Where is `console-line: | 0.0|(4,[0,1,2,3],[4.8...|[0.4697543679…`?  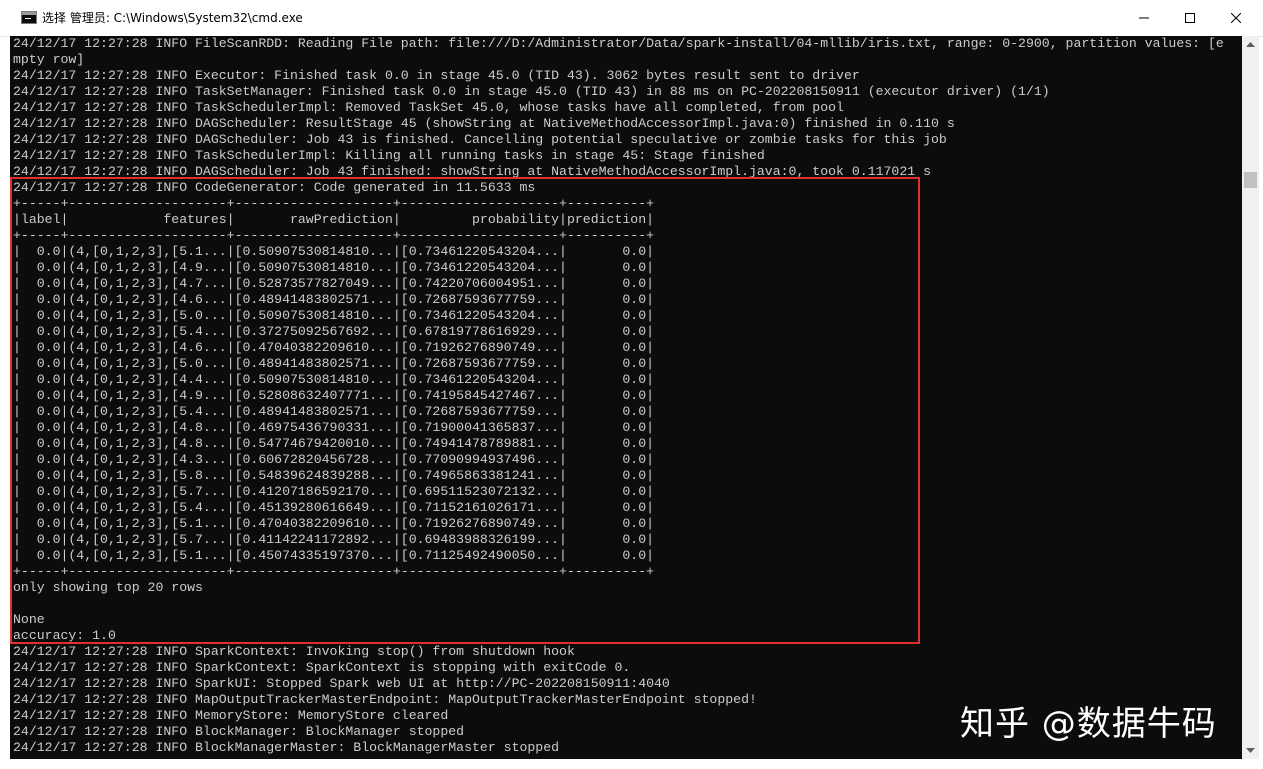 console-line: | 0.0|(4,[0,1,2,3],[4.8...|[0.4697543679… is located at coordinates (334, 427).